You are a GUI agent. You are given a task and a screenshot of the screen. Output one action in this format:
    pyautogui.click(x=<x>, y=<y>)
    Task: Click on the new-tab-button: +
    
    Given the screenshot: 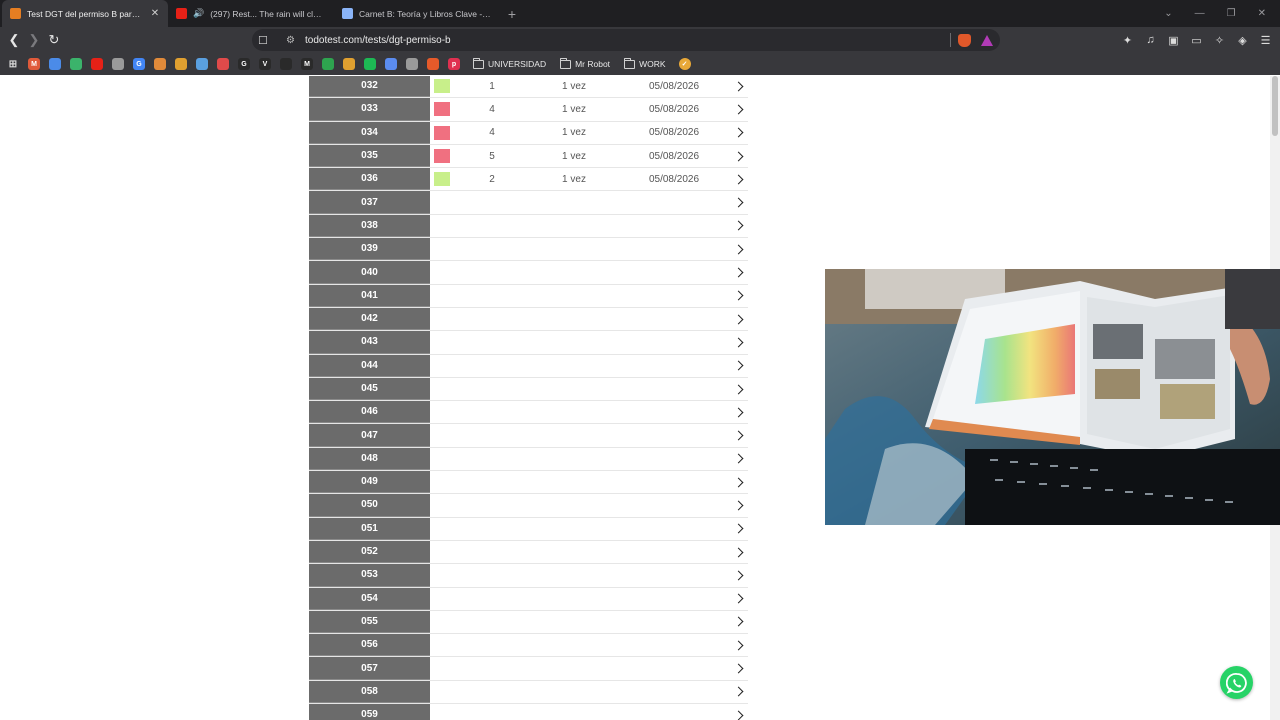 What is the action you would take?
    pyautogui.click(x=512, y=13)
    